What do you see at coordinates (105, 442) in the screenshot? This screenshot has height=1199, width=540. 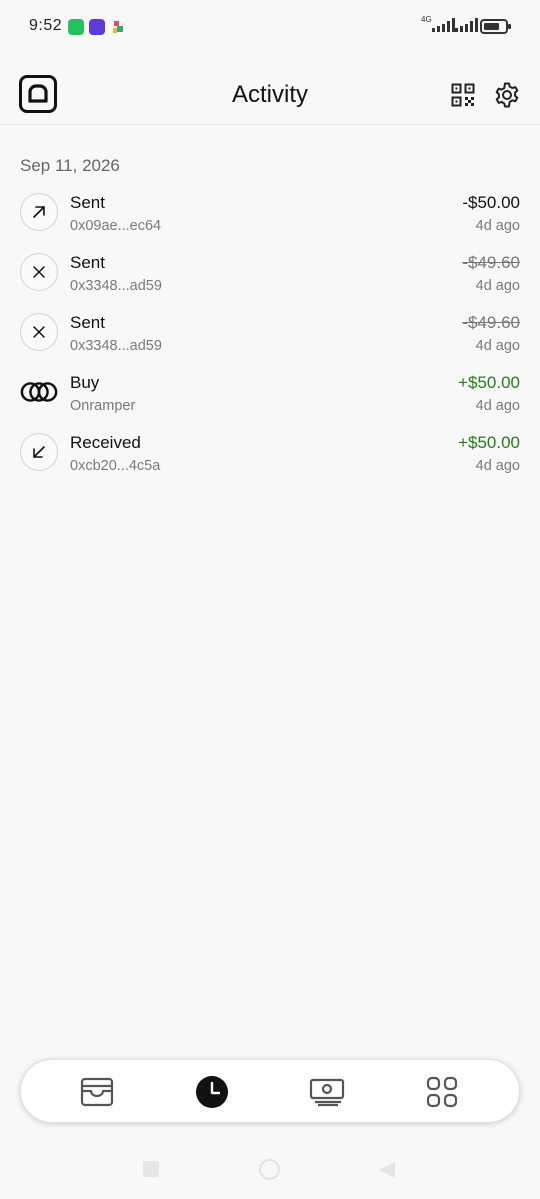 I see `item-title: Received` at bounding box center [105, 442].